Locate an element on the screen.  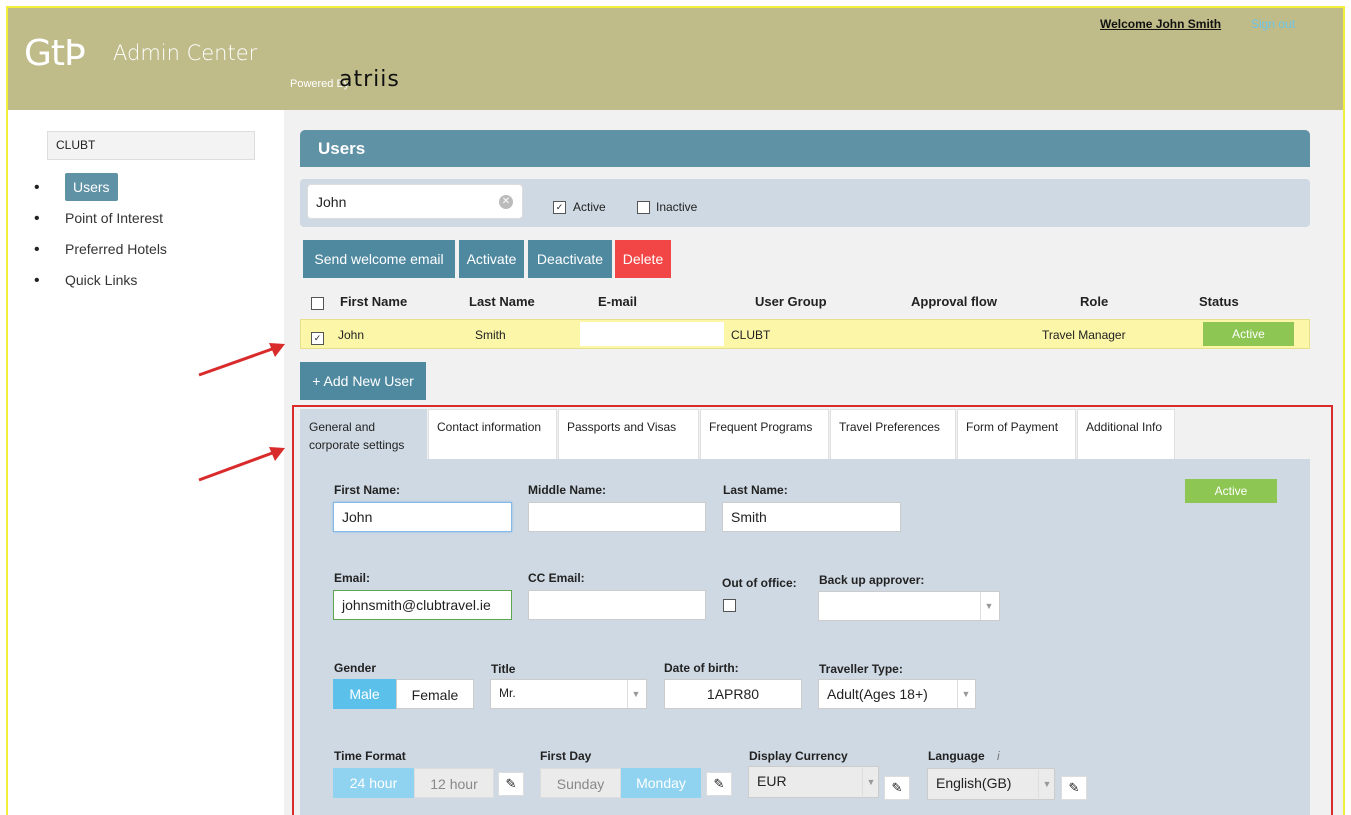
gtp-logo: GtϷ is located at coordinates (55, 53).